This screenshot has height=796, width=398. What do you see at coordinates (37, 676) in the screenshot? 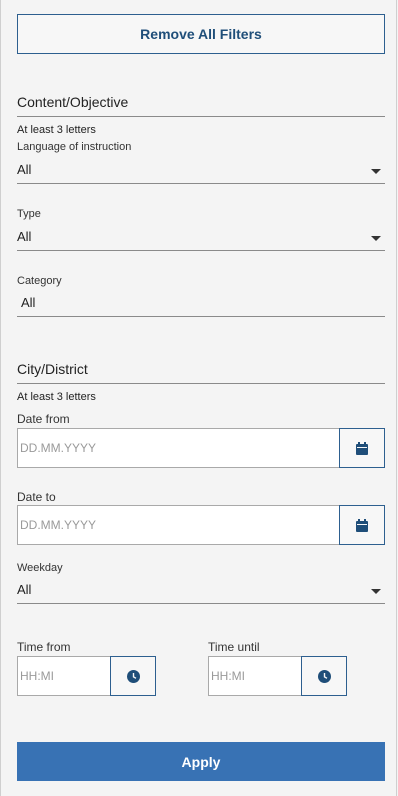
I see `time-from-placeholder: HH:MI` at bounding box center [37, 676].